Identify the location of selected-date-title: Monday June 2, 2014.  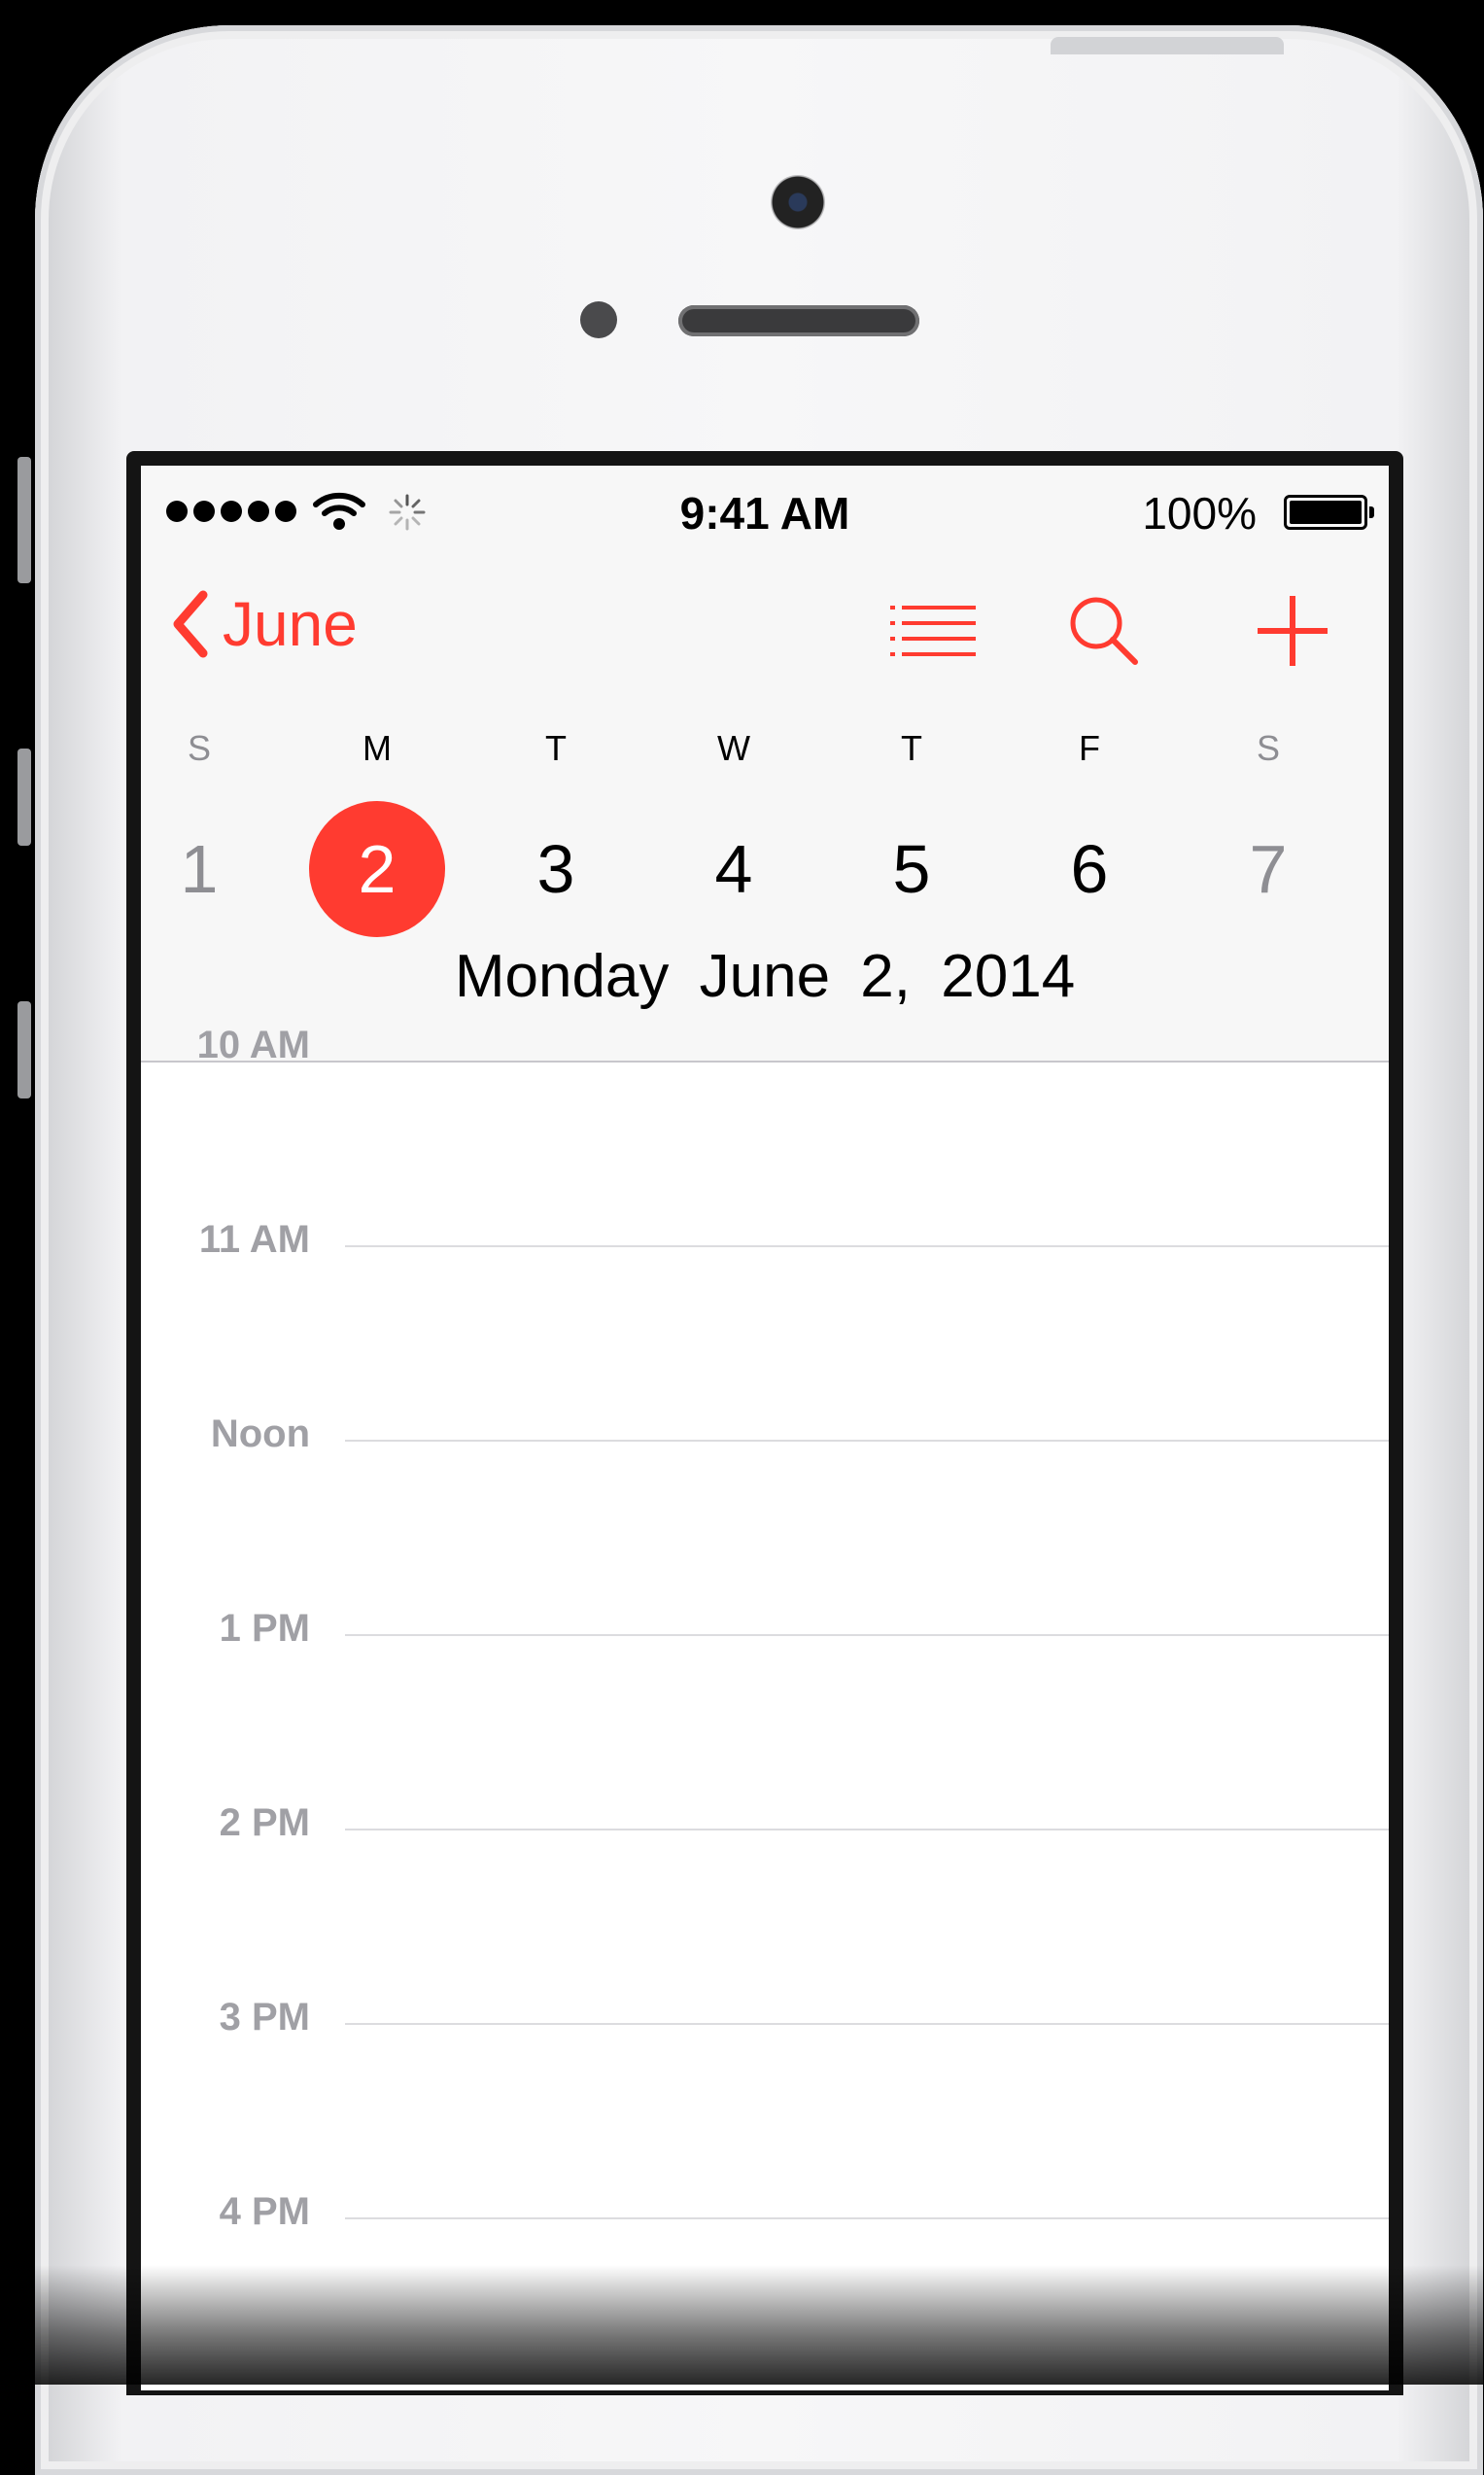
(765, 976).